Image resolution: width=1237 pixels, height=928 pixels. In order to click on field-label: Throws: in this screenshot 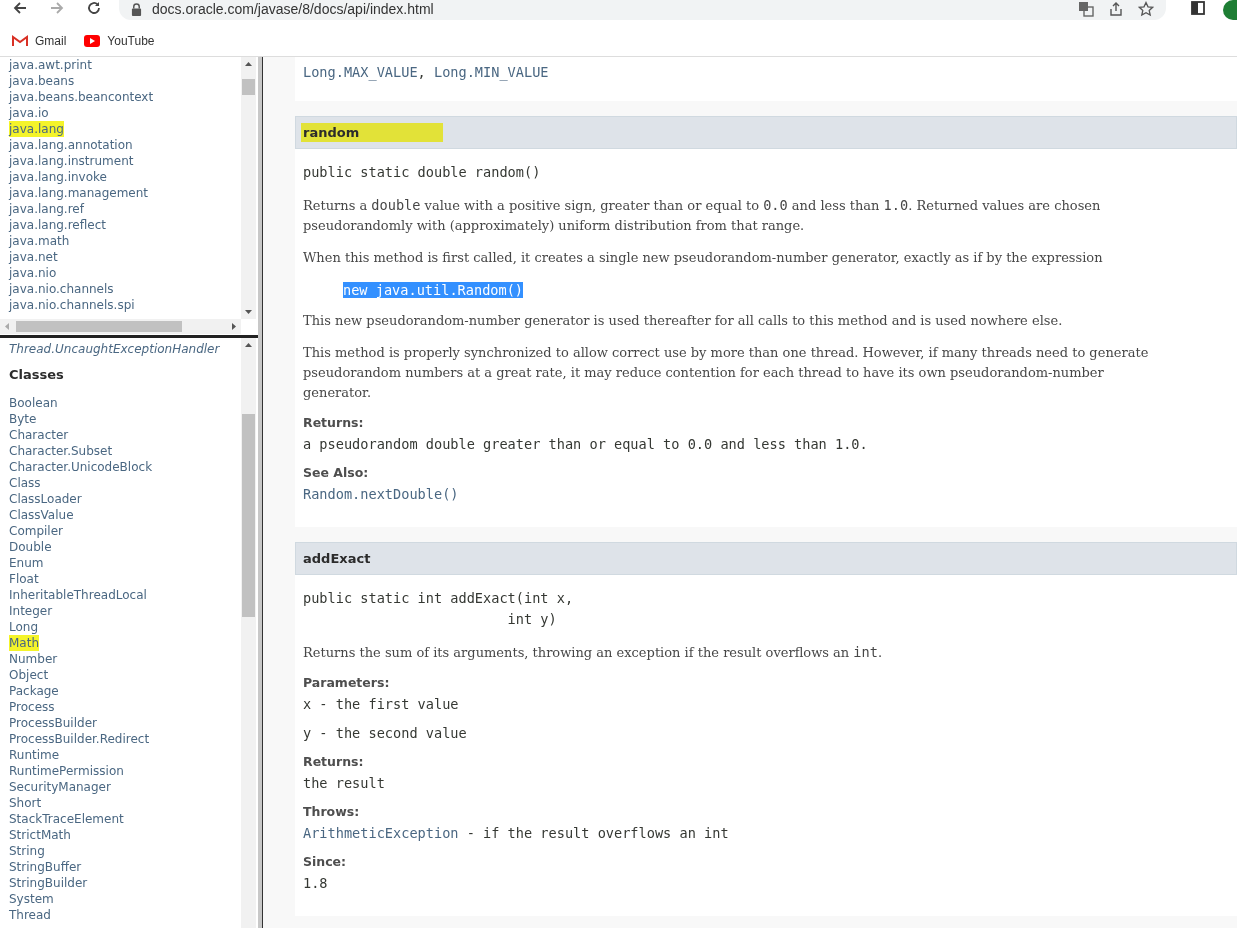, I will do `click(332, 811)`.